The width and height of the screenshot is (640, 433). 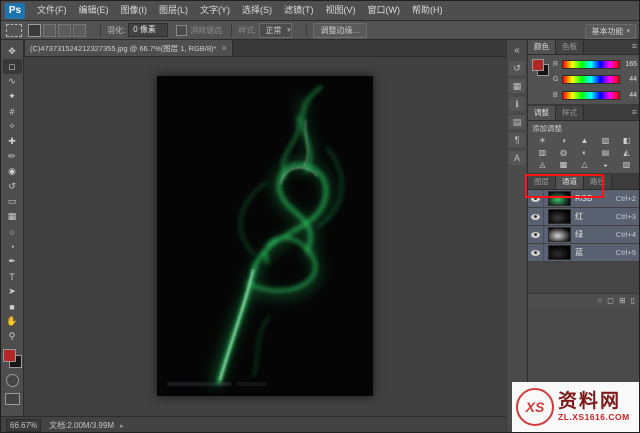 What do you see at coordinates (599, 301) in the screenshot?
I see `load-channel-selection-icon: ○` at bounding box center [599, 301].